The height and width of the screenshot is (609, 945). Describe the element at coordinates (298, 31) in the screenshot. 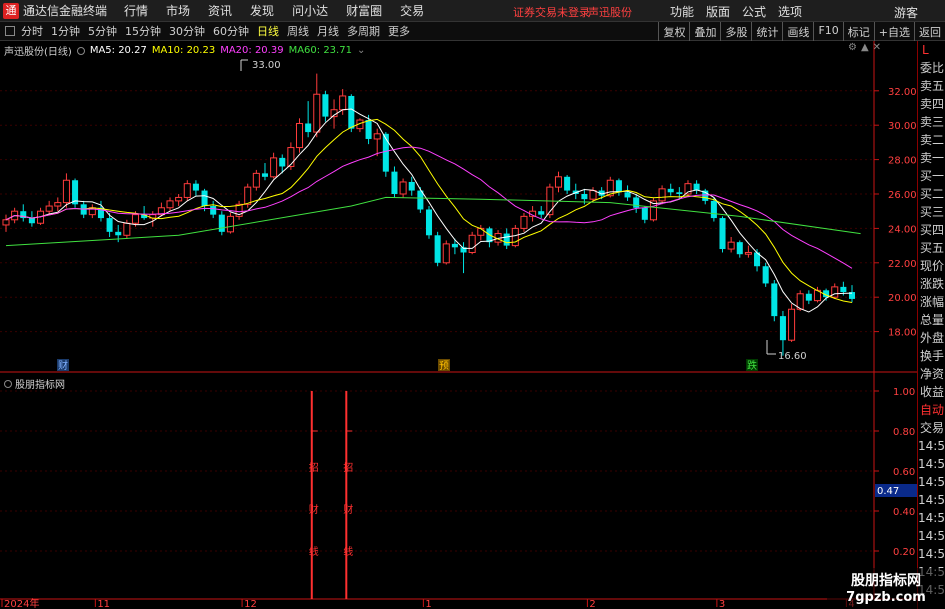

I see `period-weekly: 周线` at that location.